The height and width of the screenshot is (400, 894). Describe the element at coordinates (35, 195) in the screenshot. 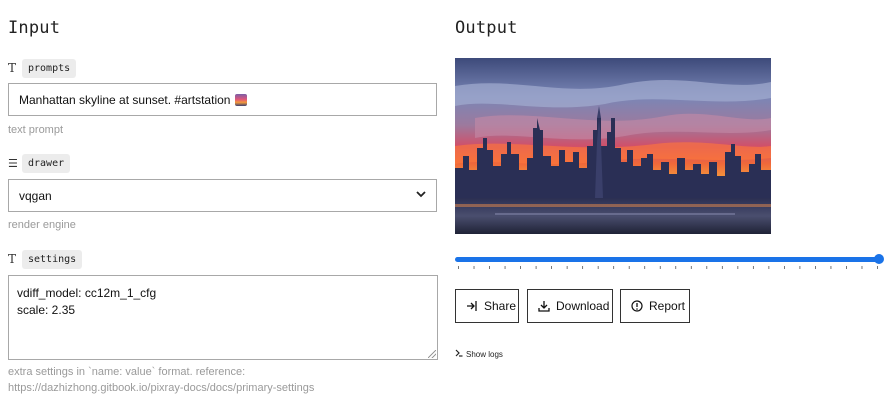

I see `drawer-selected-value: vqgan` at that location.